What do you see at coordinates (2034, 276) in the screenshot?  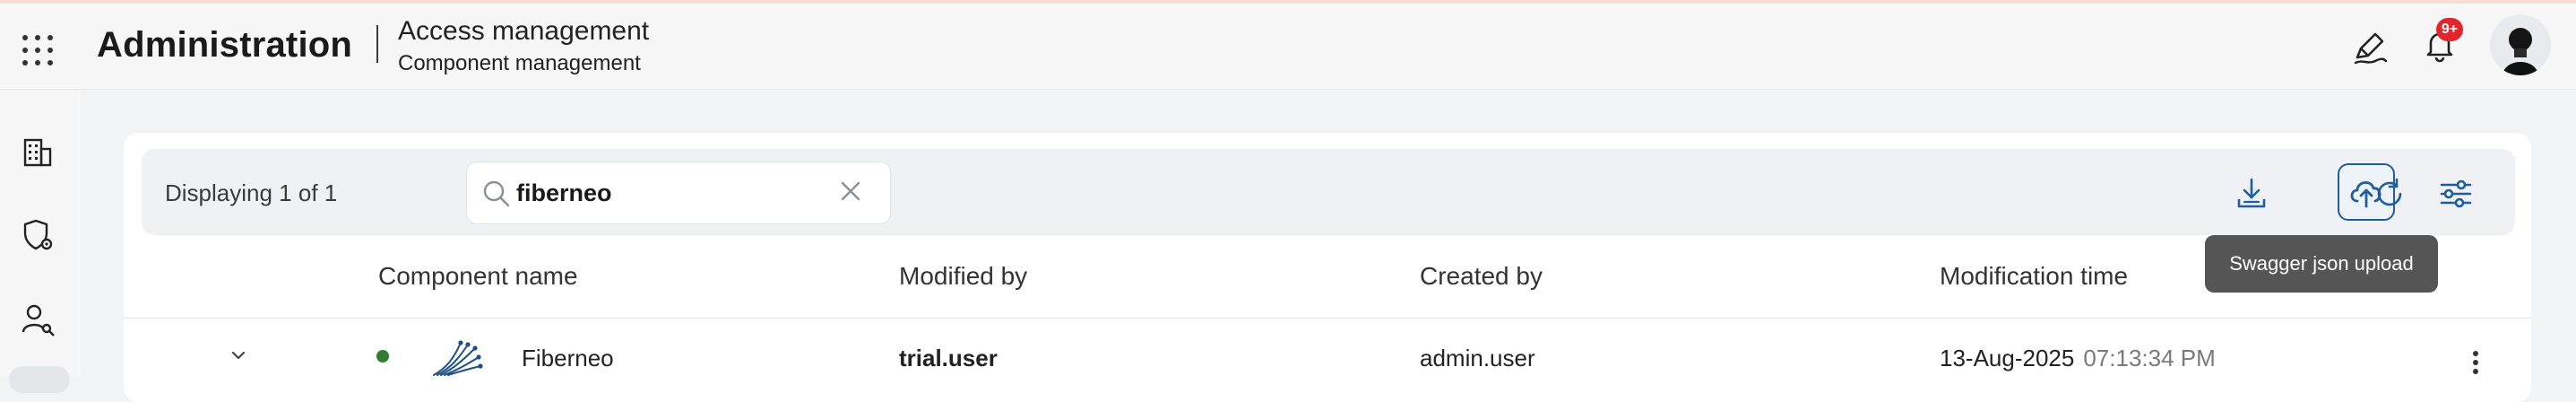 I see `column-header-modification-time: Modification time` at bounding box center [2034, 276].